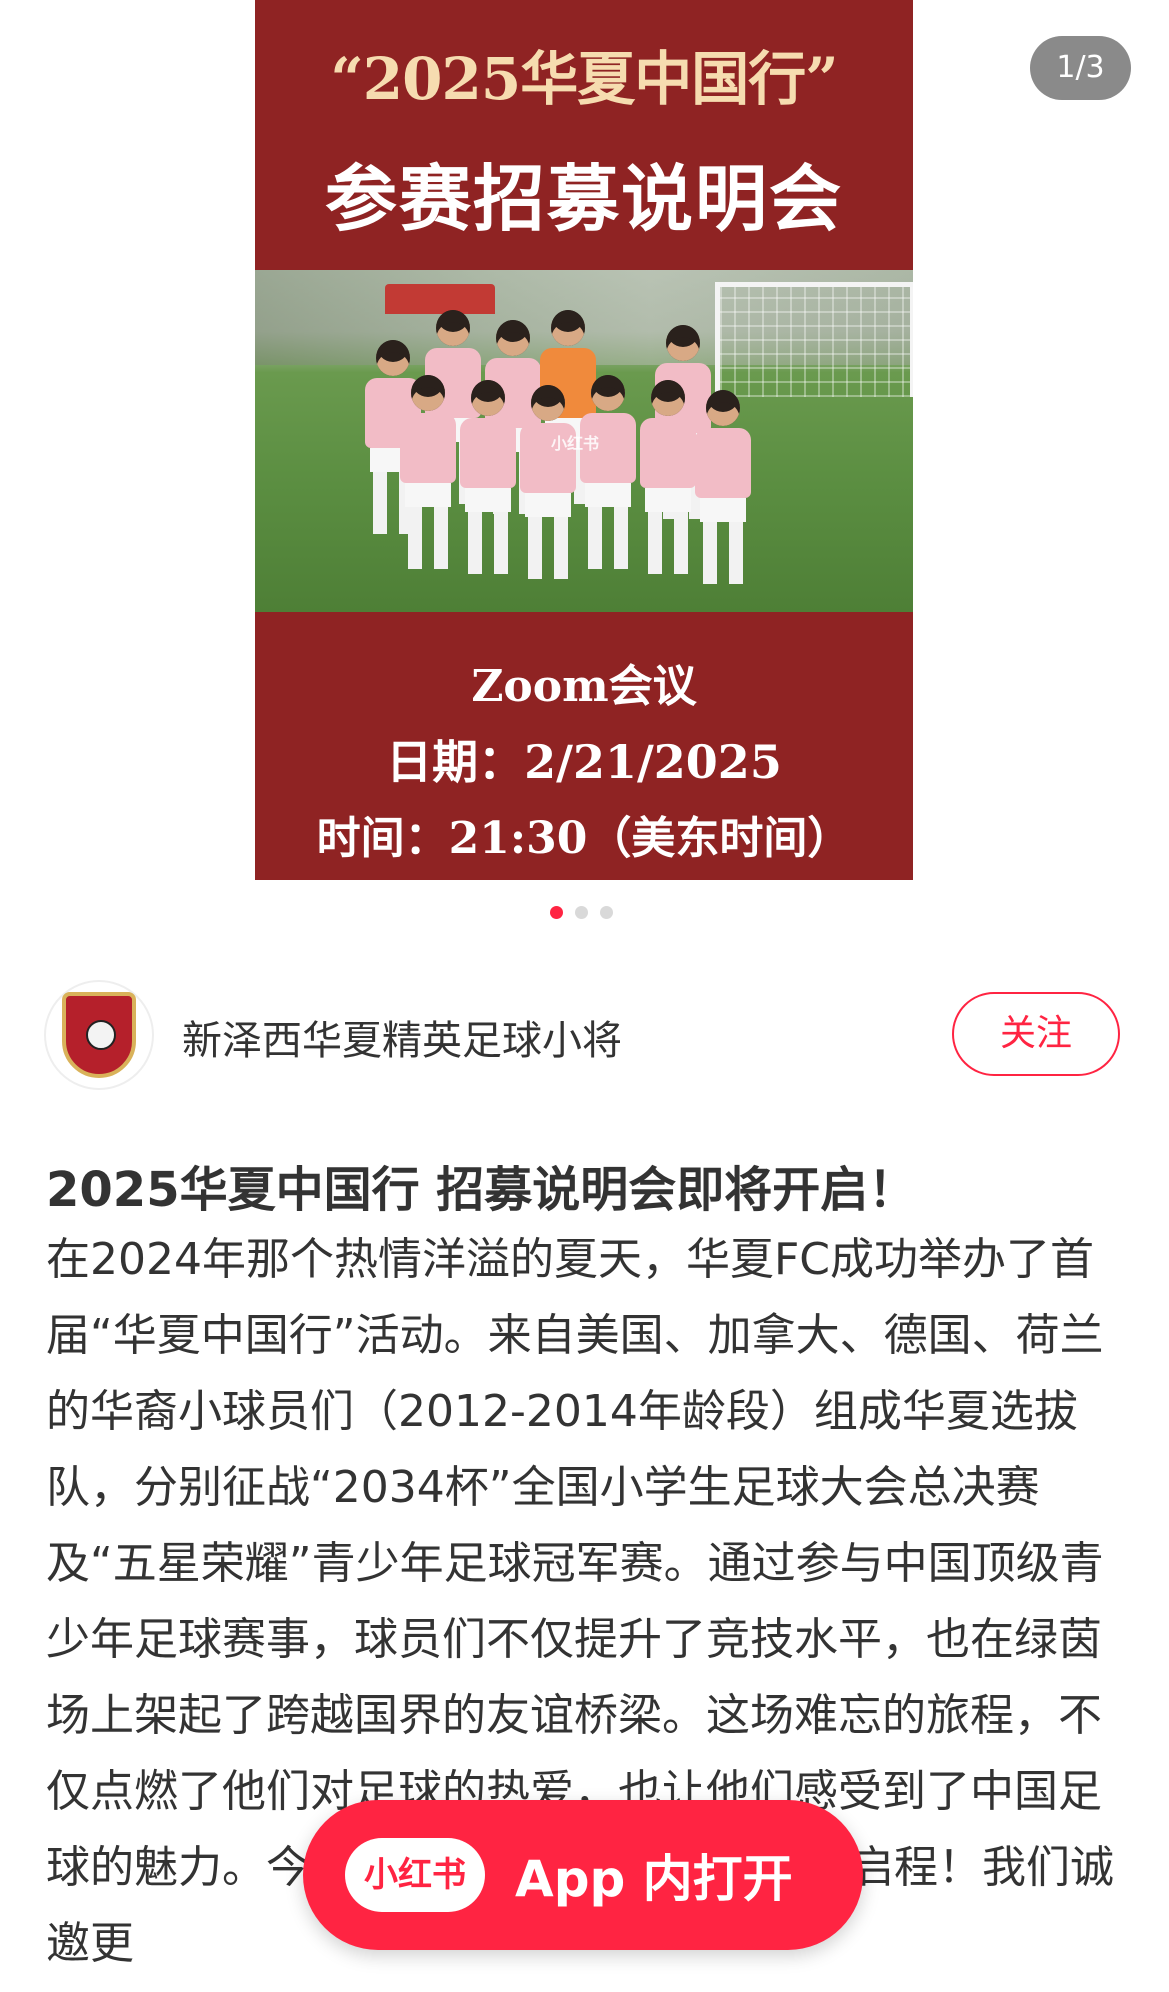 The height and width of the screenshot is (1992, 1169). Describe the element at coordinates (584, 686) in the screenshot. I see `poster-meeting: Zoom会议` at that location.